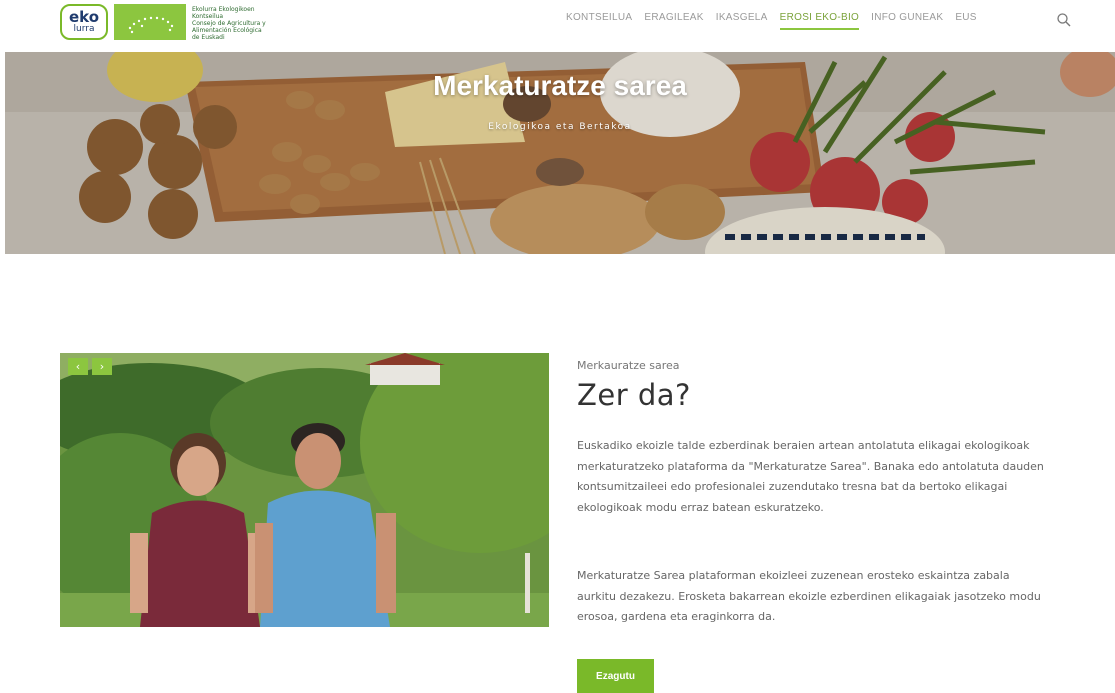 The height and width of the screenshot is (693, 1115). What do you see at coordinates (599, 21) in the screenshot?
I see `nav-item-kontseilua: KONTSEILUA` at bounding box center [599, 21].